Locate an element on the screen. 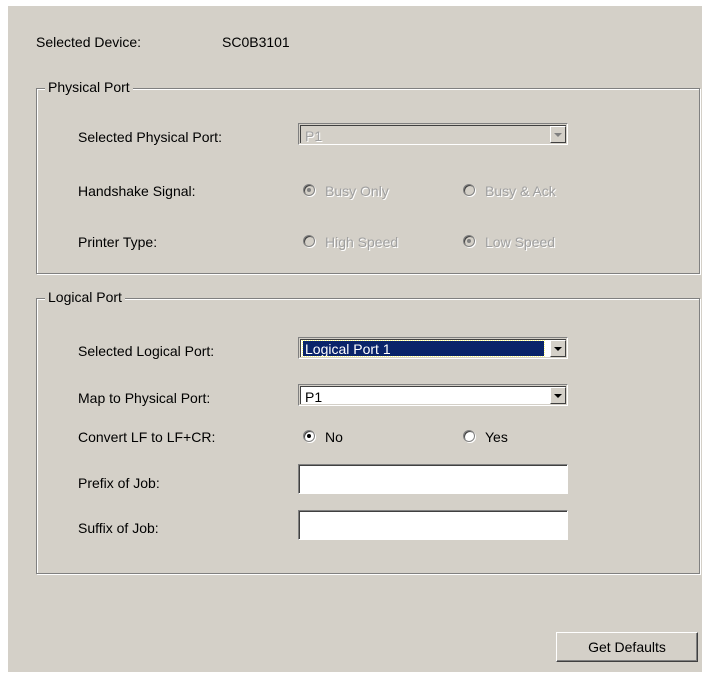 Image resolution: width=704 pixels, height=674 pixels. handshake-busy-ack-radio is located at coordinates (469, 190).